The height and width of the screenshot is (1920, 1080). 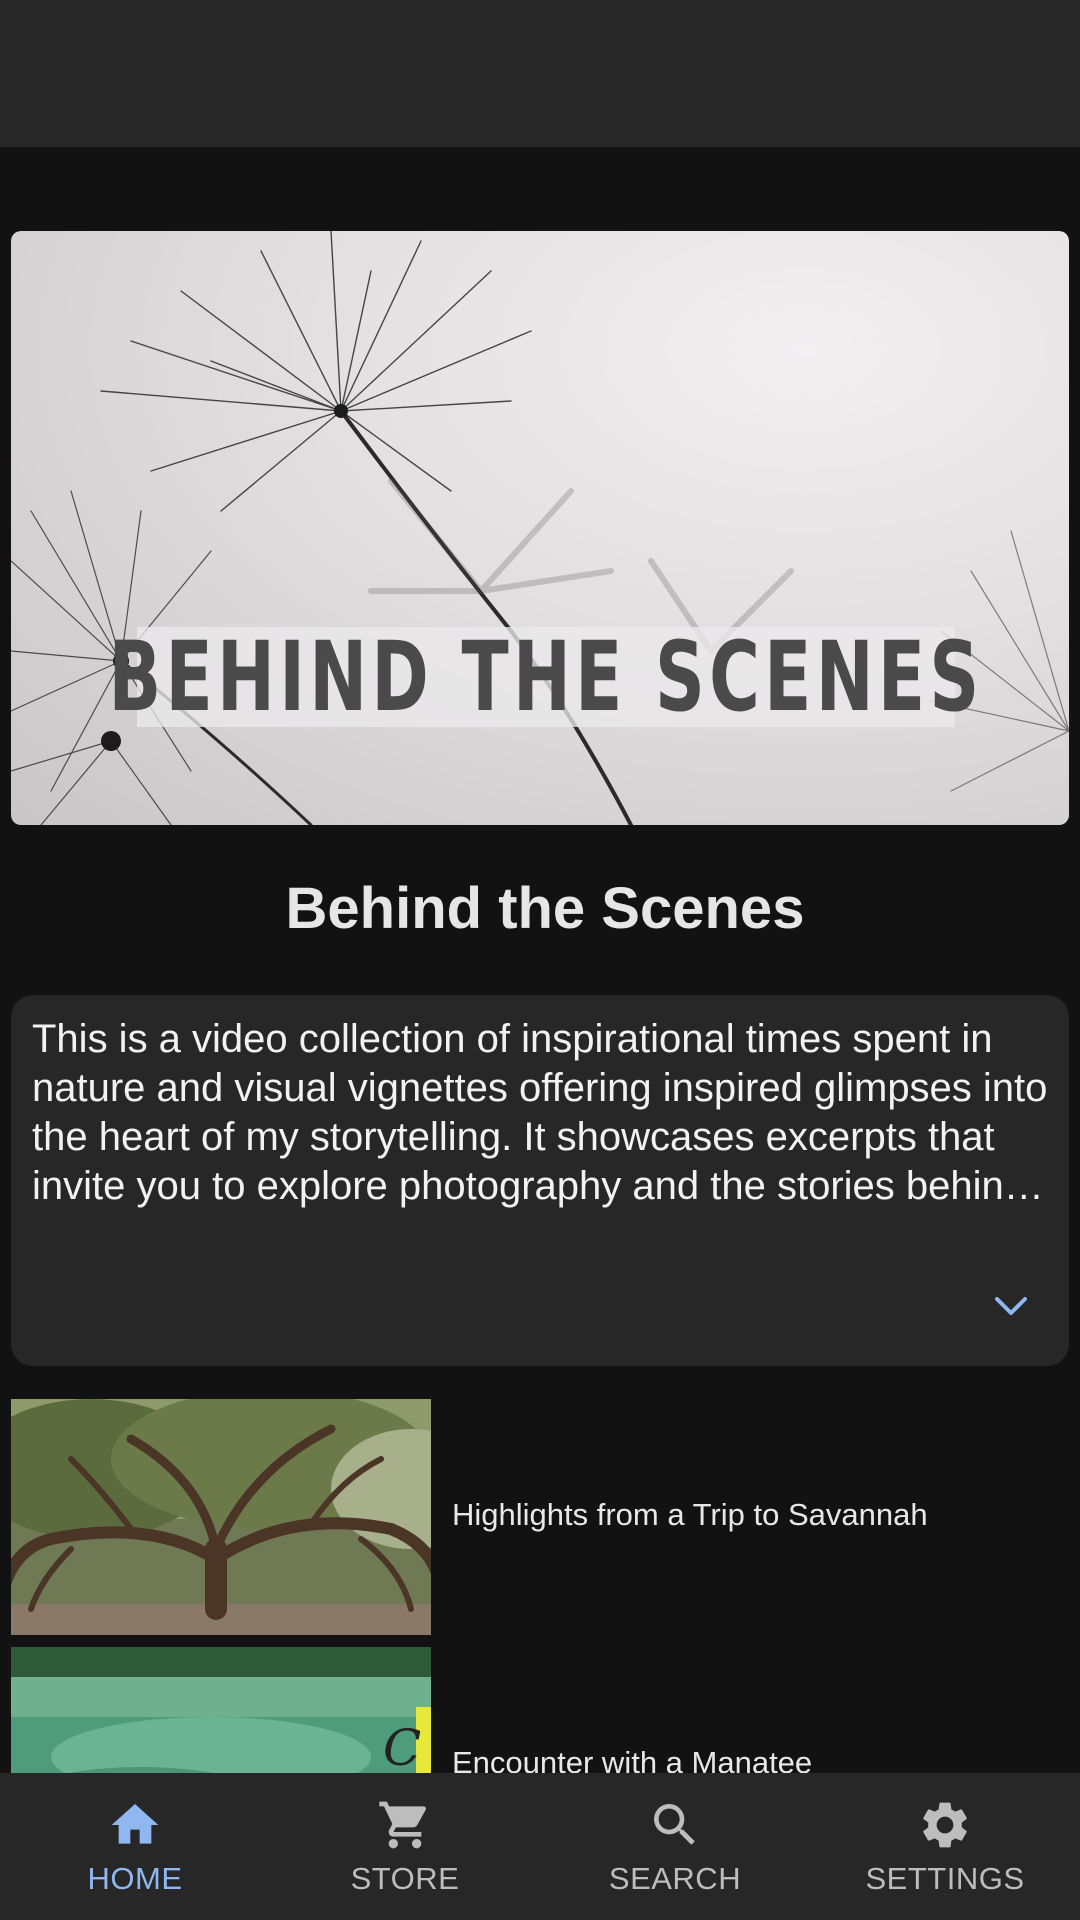 I want to click on nav-settings: SETTINGS, so click(x=945, y=1846).